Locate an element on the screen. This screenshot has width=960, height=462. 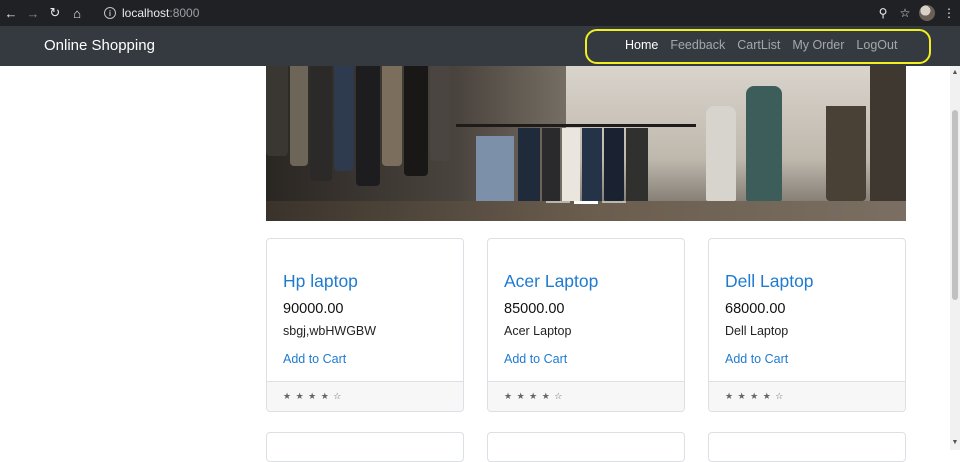
zoom-icon: ⚲ is located at coordinates (883, 13).